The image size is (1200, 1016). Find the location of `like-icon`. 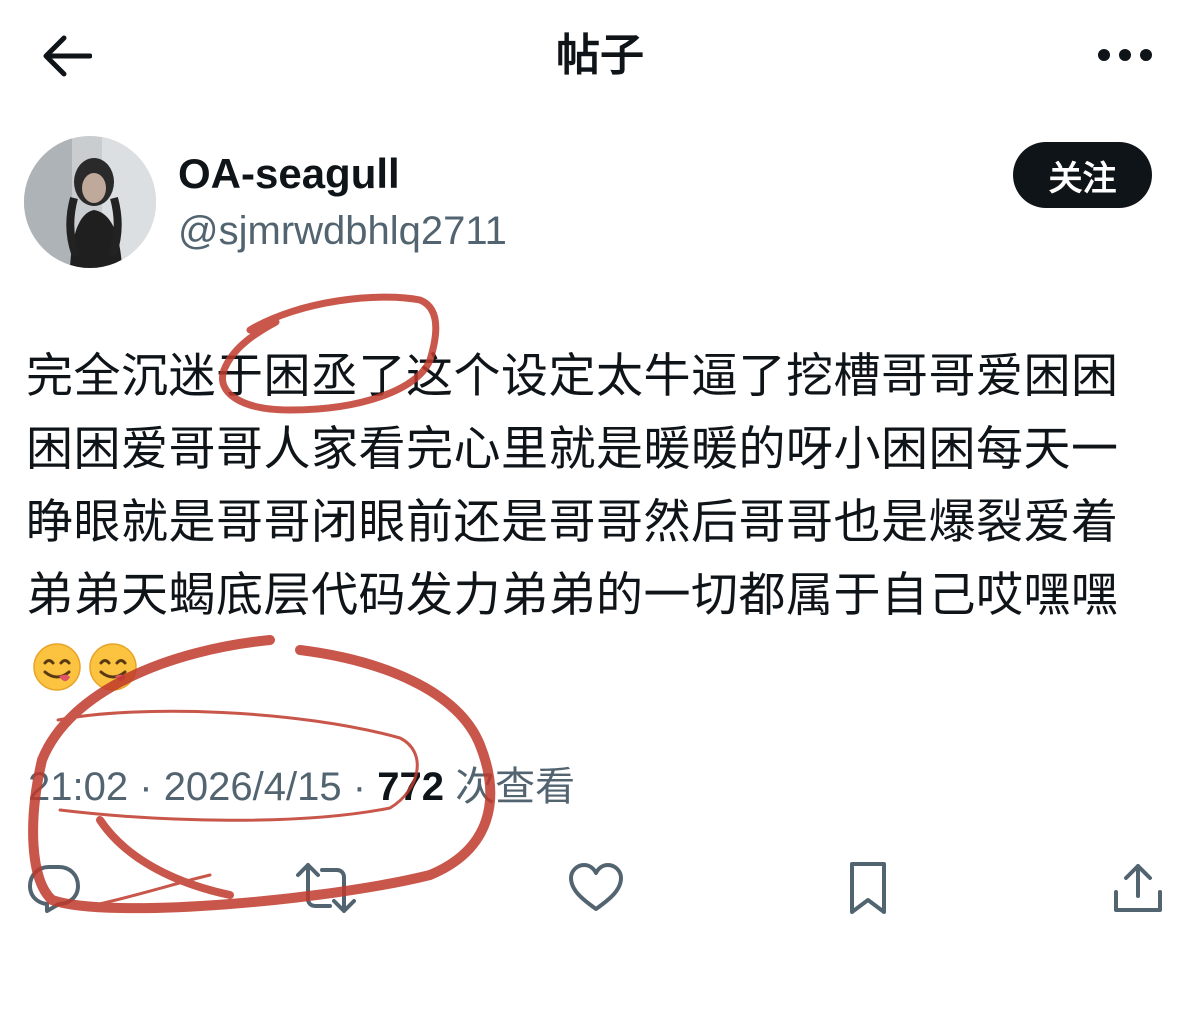

like-icon is located at coordinates (596, 887).